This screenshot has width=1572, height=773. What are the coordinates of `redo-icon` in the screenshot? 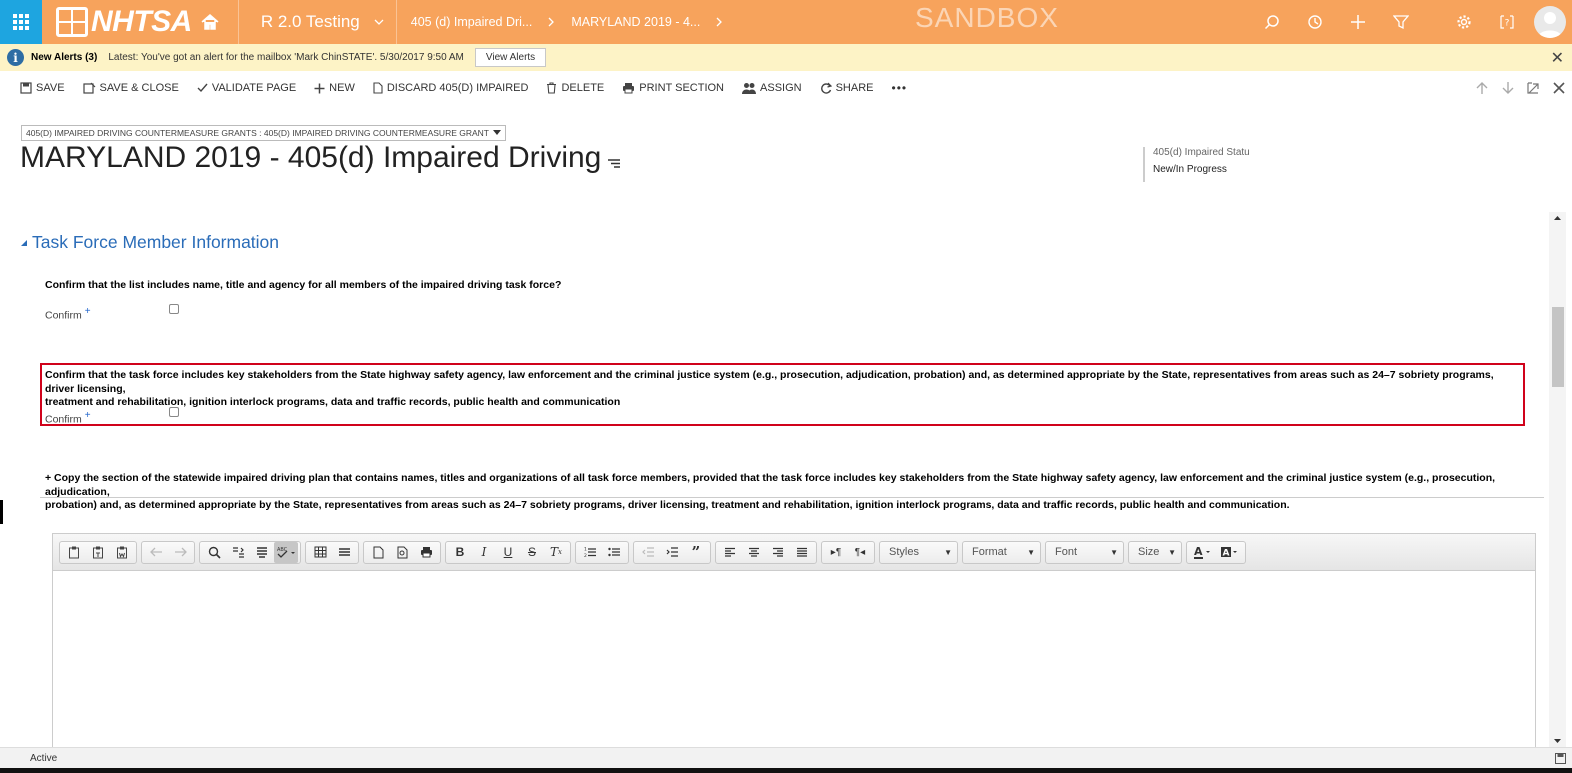 It's located at (180, 552).